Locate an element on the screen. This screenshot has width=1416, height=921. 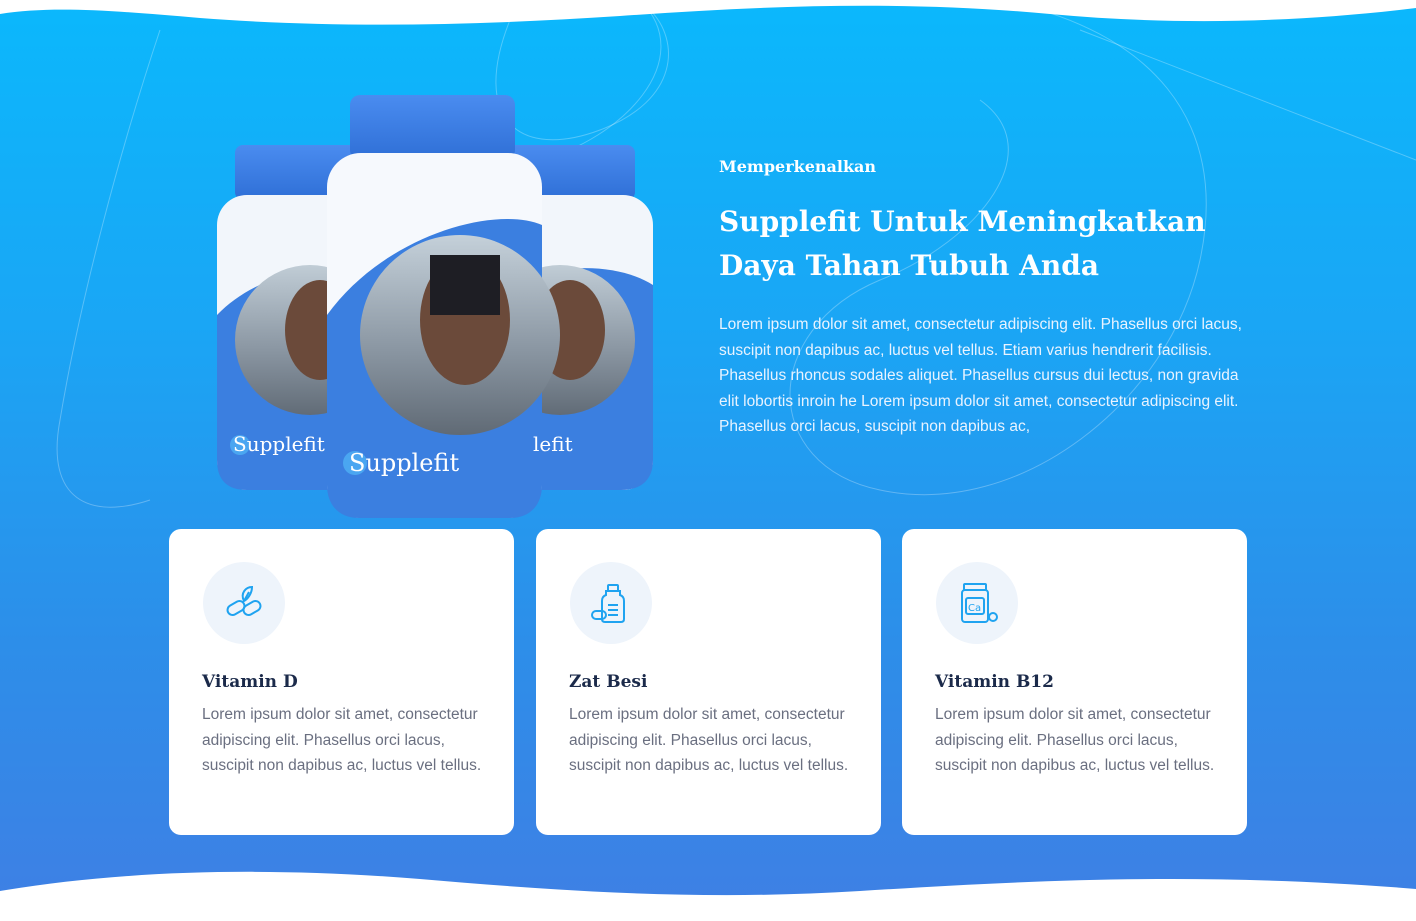
intro-eyebrow: Memperkenalkan is located at coordinates (798, 166).